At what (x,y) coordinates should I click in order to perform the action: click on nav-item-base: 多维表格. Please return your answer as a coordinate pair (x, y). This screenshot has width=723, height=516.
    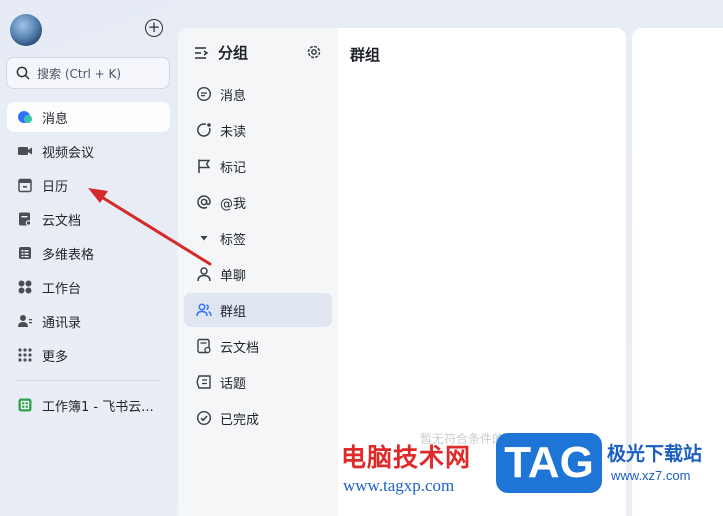
    Looking at the image, I should click on (88, 253).